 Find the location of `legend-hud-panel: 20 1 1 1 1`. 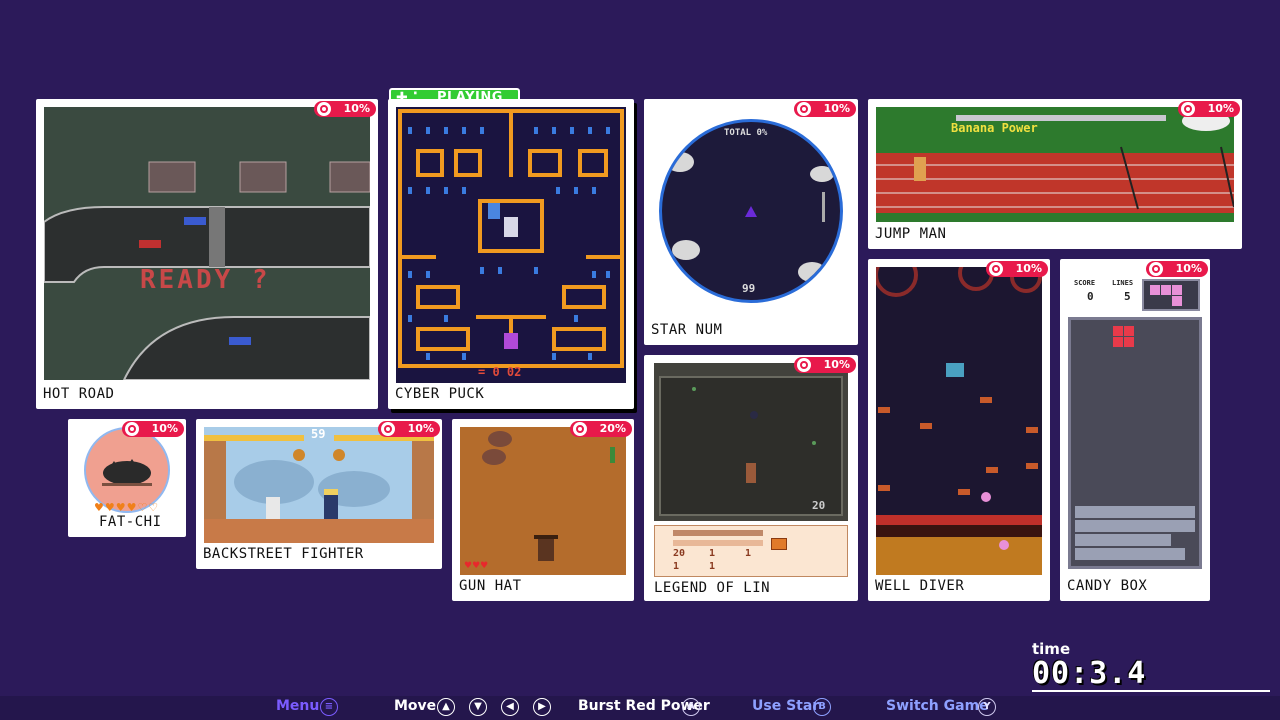

legend-hud-panel: 20 1 1 1 1 is located at coordinates (751, 551).